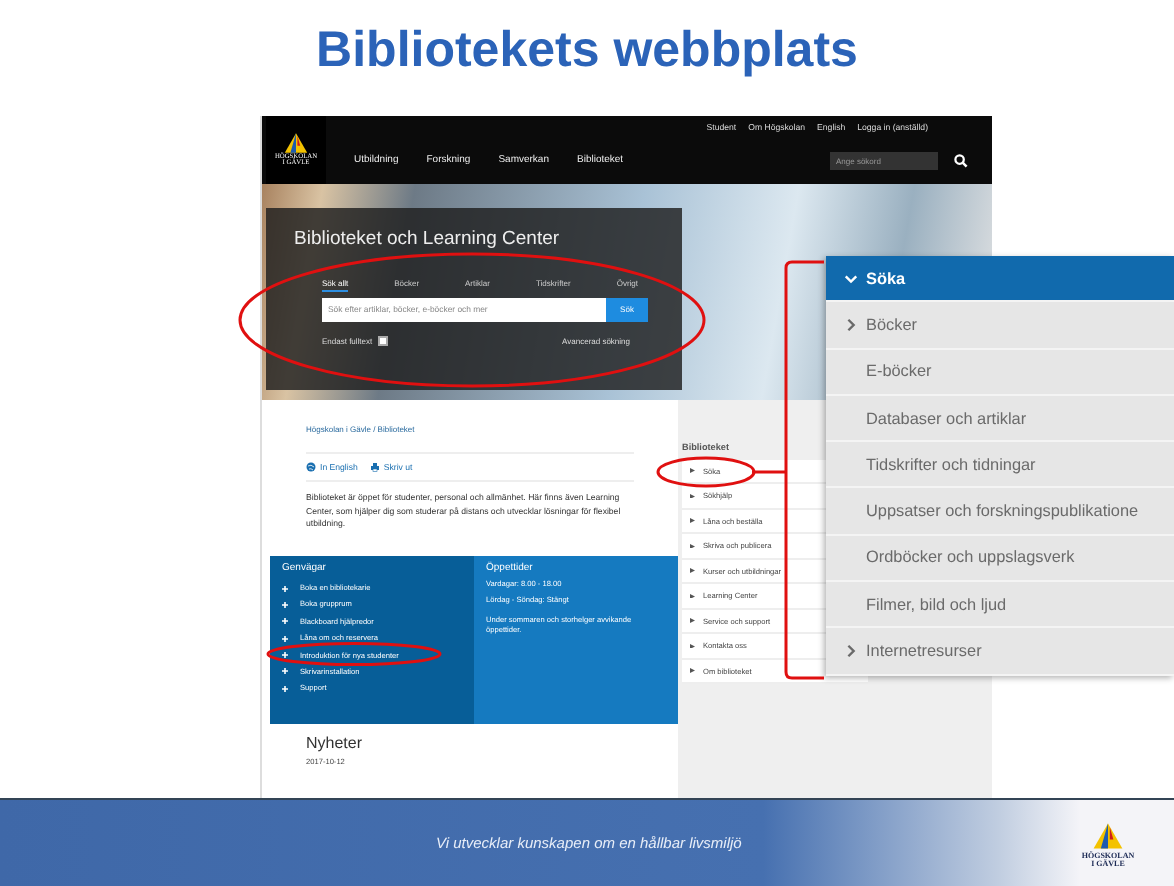  Describe the element at coordinates (851, 278) in the screenshot. I see `chevron-down-icon` at that location.